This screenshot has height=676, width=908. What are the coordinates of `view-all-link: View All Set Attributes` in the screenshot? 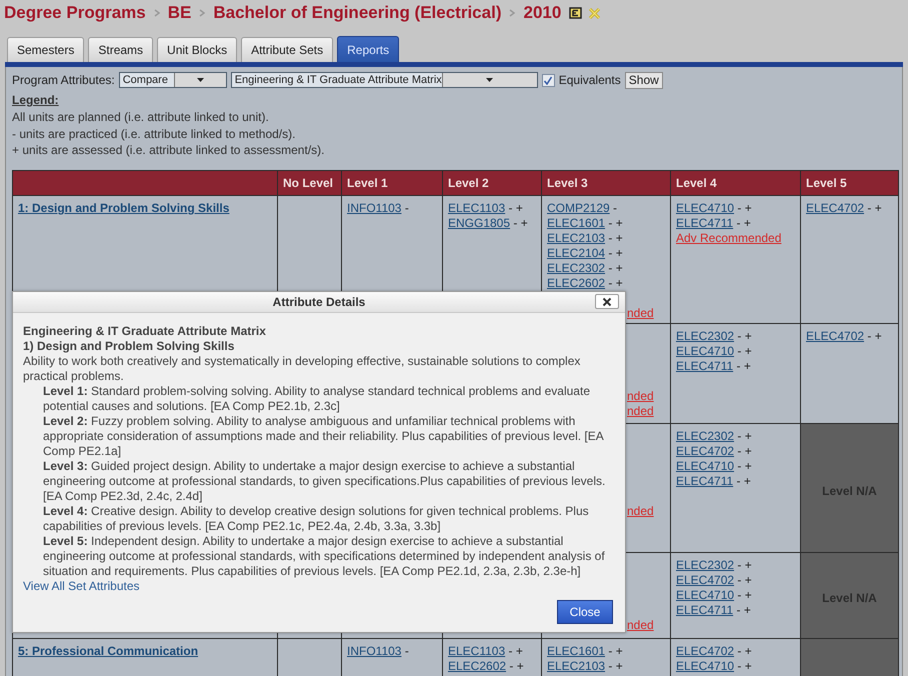 It's located at (81, 586).